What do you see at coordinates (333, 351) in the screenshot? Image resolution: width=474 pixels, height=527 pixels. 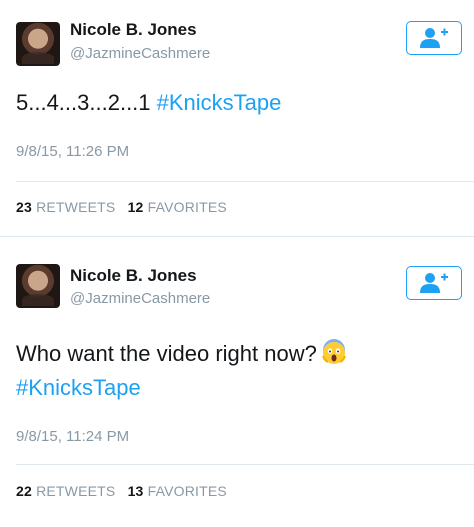 I see `face-screaming-in-fear-icon` at bounding box center [333, 351].